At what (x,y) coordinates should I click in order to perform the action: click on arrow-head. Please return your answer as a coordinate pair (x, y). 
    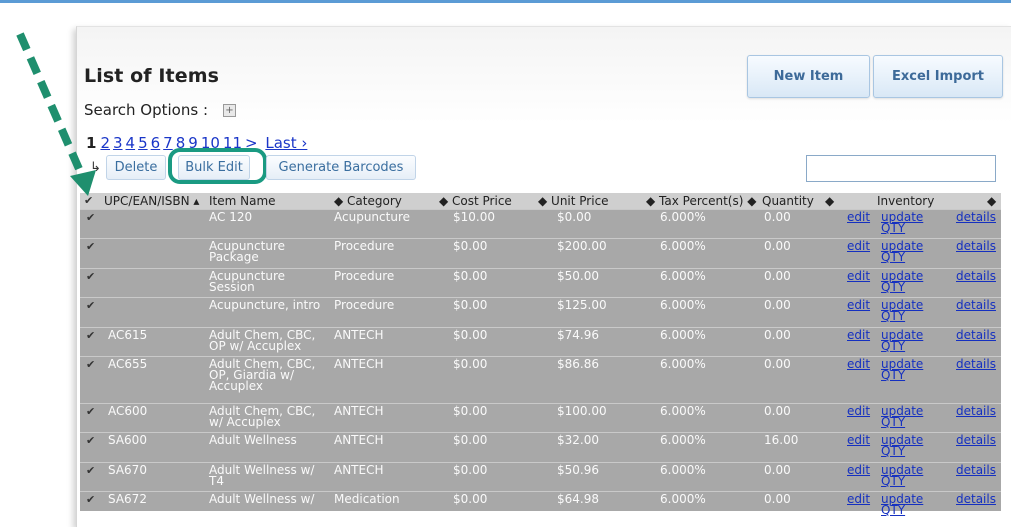
    Looking at the image, I should click on (83, 183).